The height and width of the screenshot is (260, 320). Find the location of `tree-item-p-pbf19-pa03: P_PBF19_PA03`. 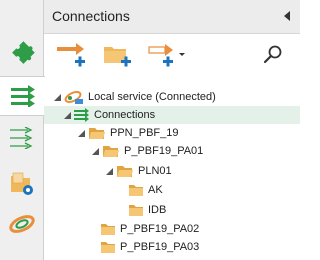

tree-item-p-pbf19-pa03: P_PBF19_PA03 is located at coordinates (172, 247).